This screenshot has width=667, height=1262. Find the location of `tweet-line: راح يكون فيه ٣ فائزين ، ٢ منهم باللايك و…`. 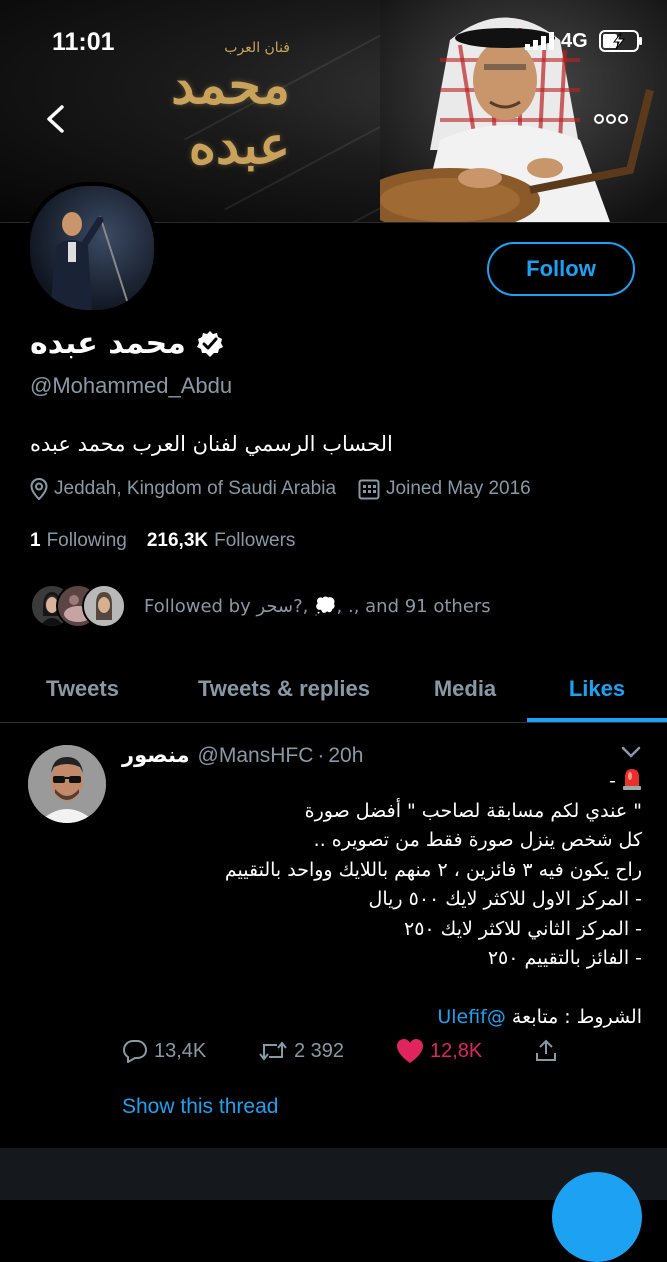

tweet-line: راح يكون فيه ٣ فائزين ، ٢ منهم باللايك و… is located at coordinates (433, 869).